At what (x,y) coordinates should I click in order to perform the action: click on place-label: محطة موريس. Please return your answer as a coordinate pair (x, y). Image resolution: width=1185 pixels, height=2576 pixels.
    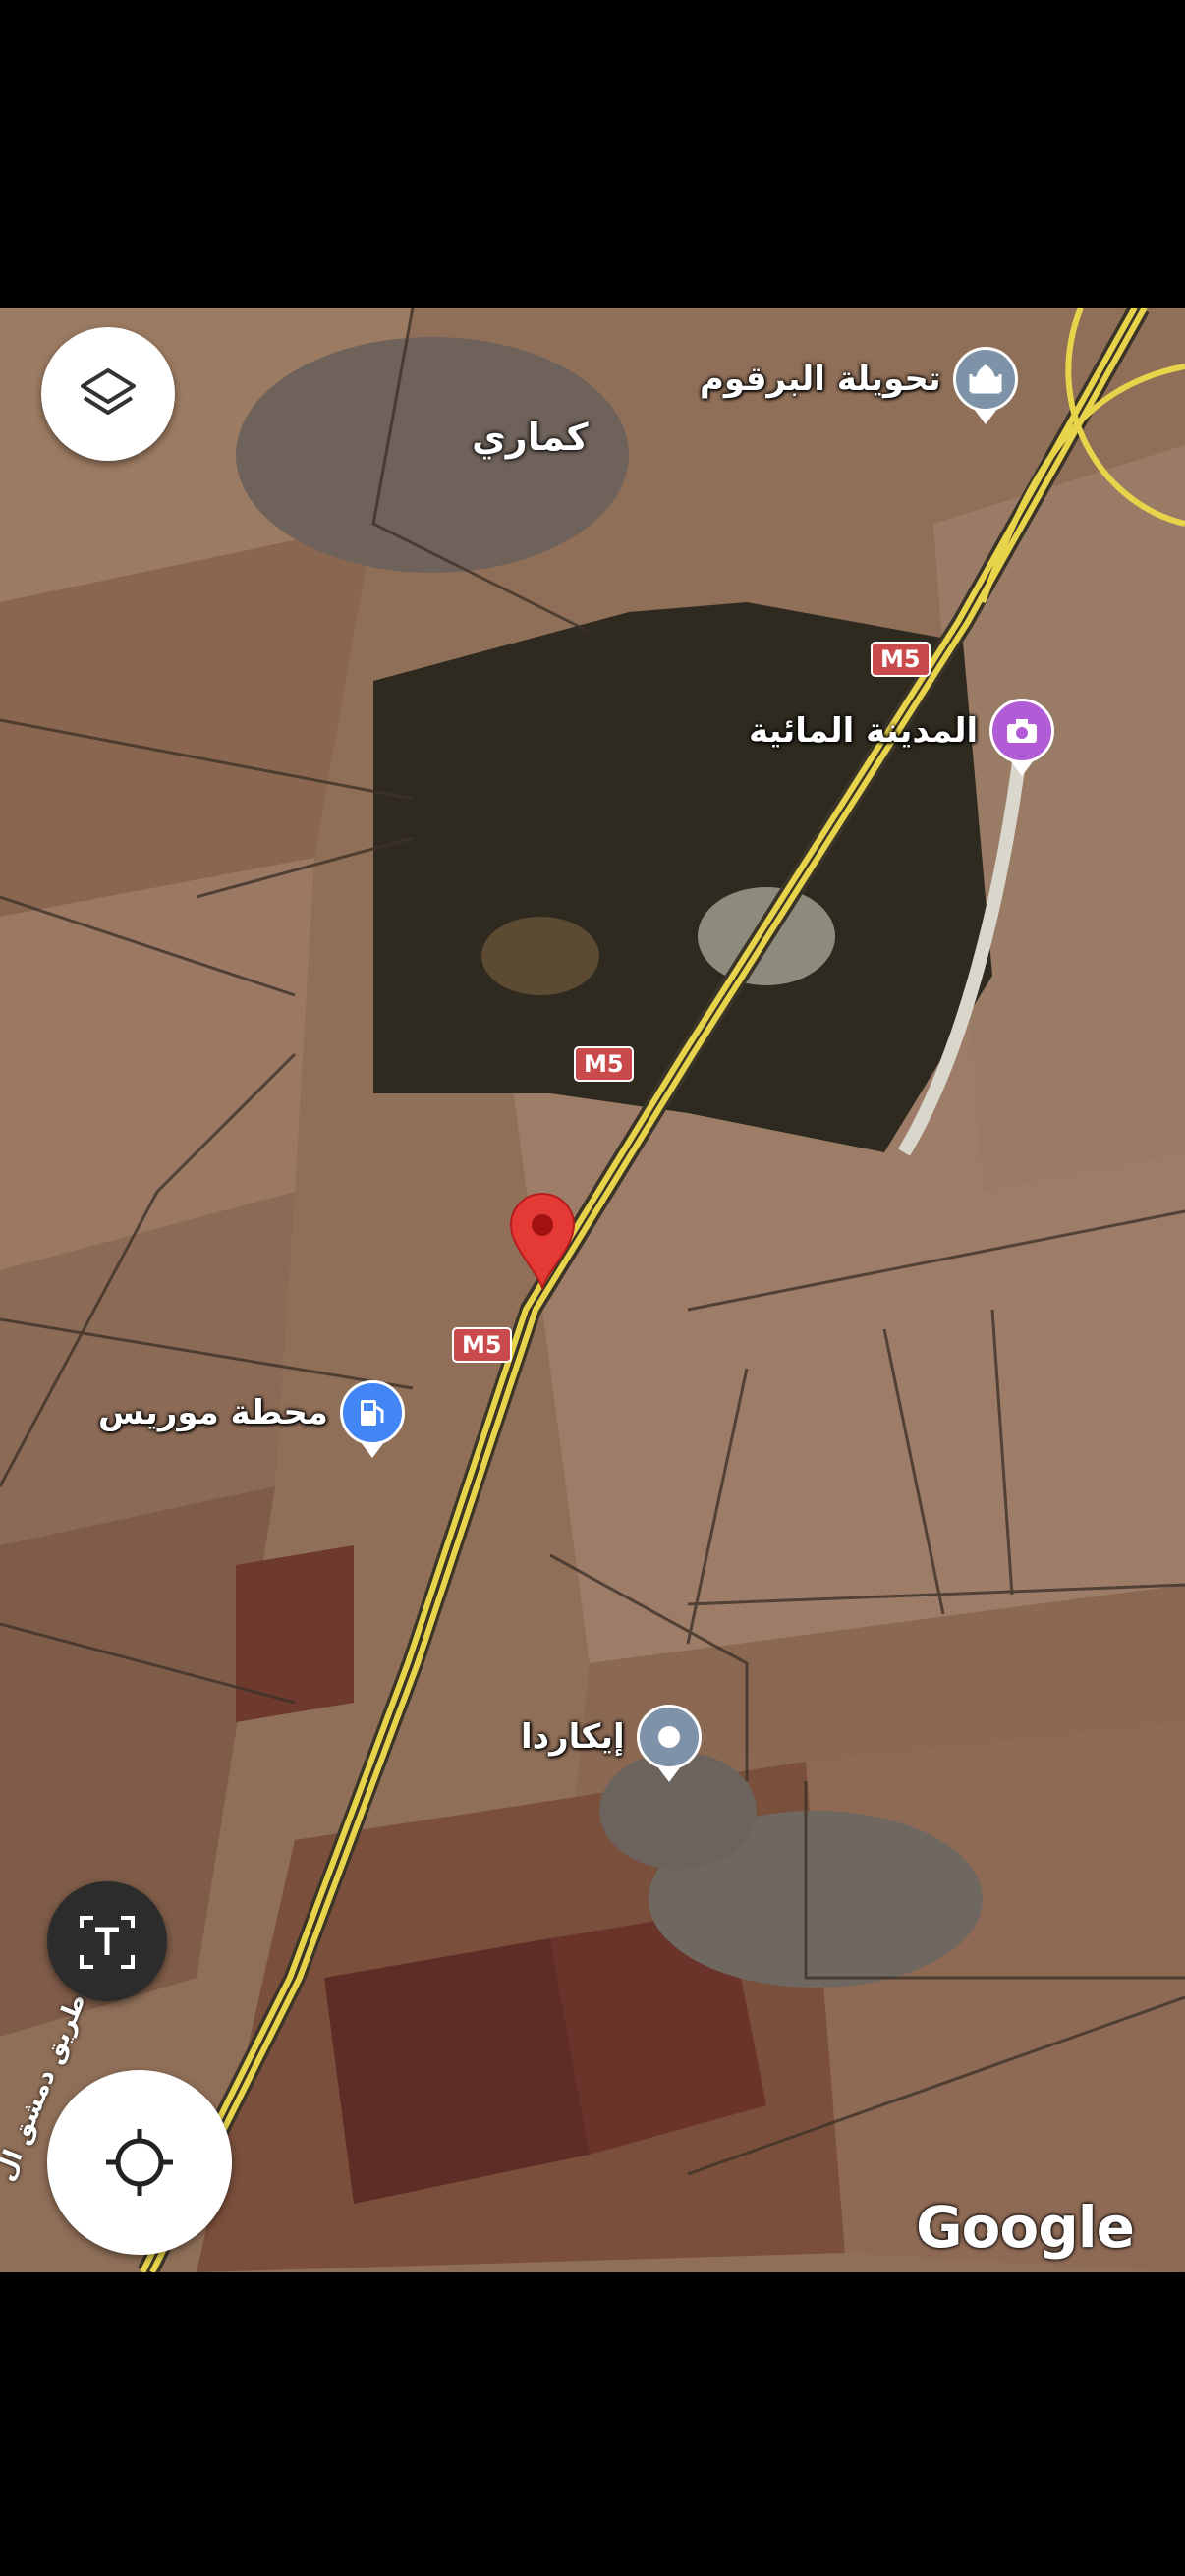
    Looking at the image, I should click on (213, 1412).